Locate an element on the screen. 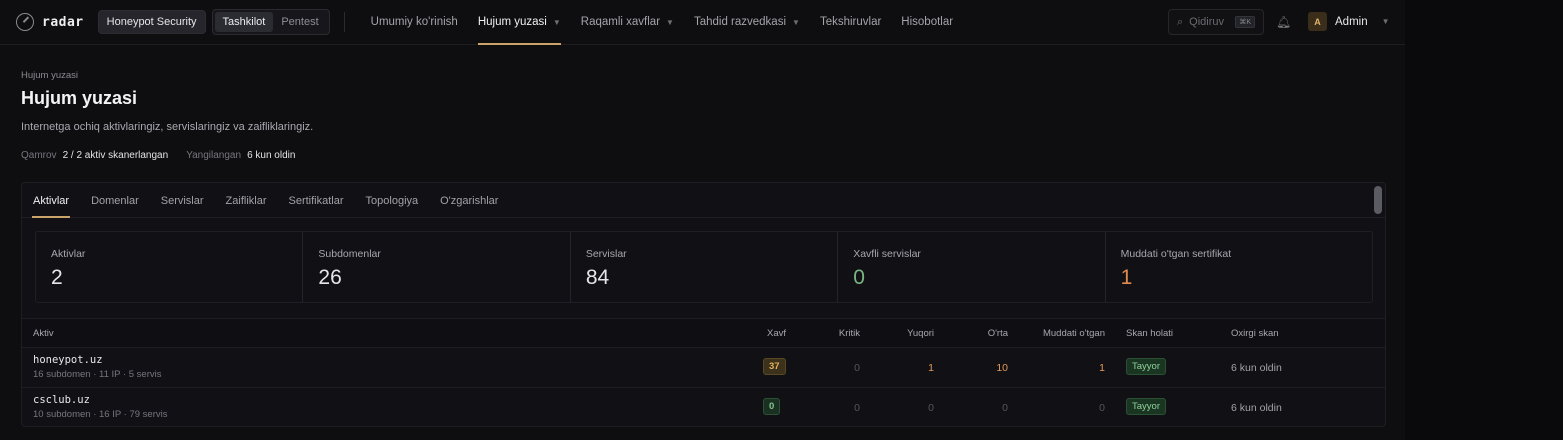  nav-attack-surface: Hujum yuzasi ▼ is located at coordinates (519, 22).